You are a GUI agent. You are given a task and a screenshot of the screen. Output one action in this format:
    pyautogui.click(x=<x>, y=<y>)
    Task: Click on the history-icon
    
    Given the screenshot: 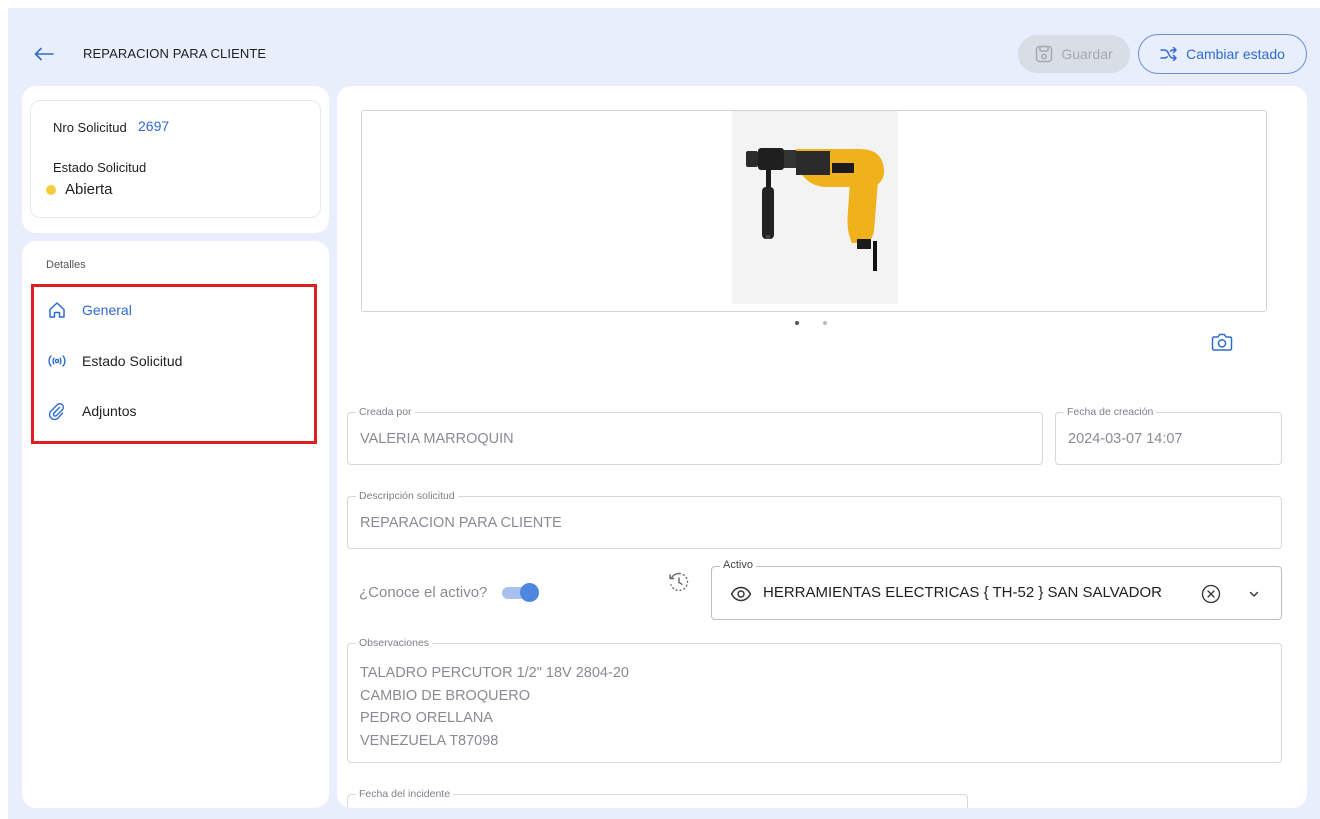 What is the action you would take?
    pyautogui.click(x=679, y=582)
    